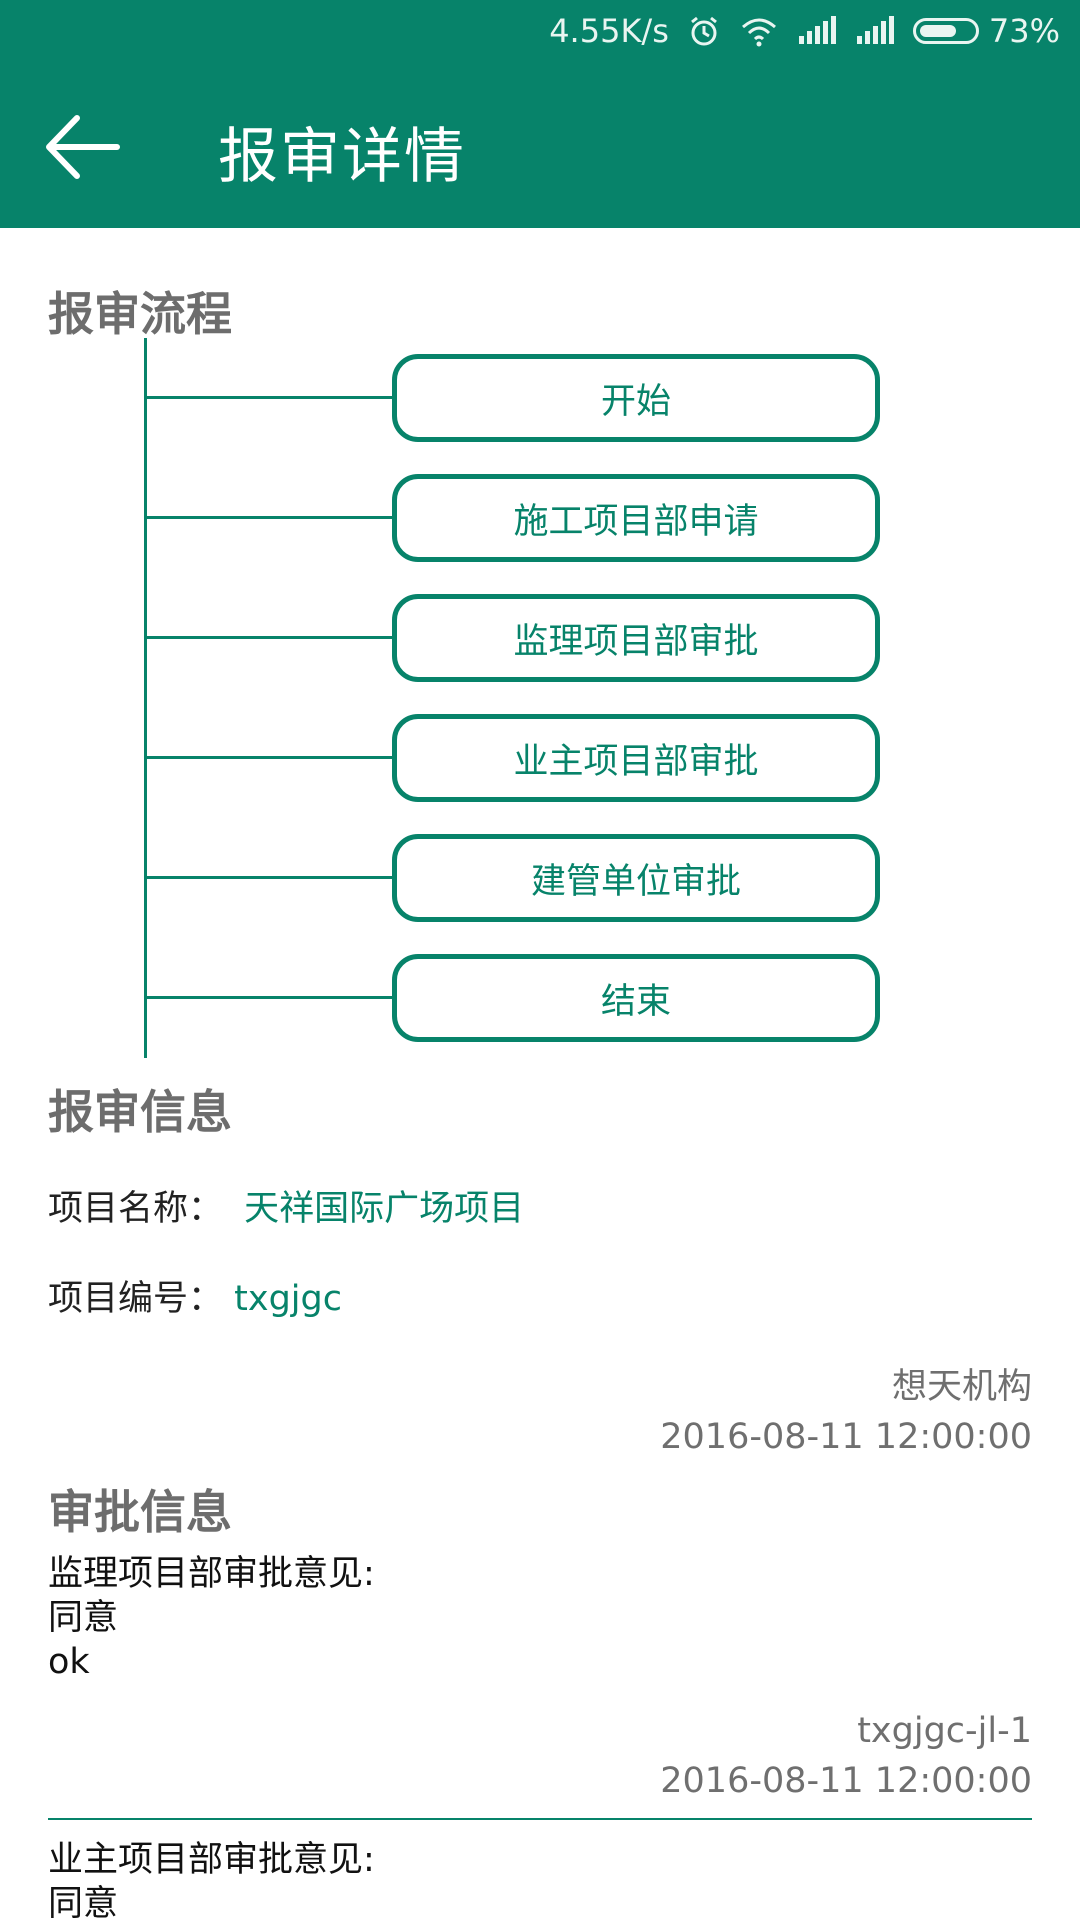  Describe the element at coordinates (636, 518) in the screenshot. I see `flow-step-construction-apply: 施工项目部申请` at that location.